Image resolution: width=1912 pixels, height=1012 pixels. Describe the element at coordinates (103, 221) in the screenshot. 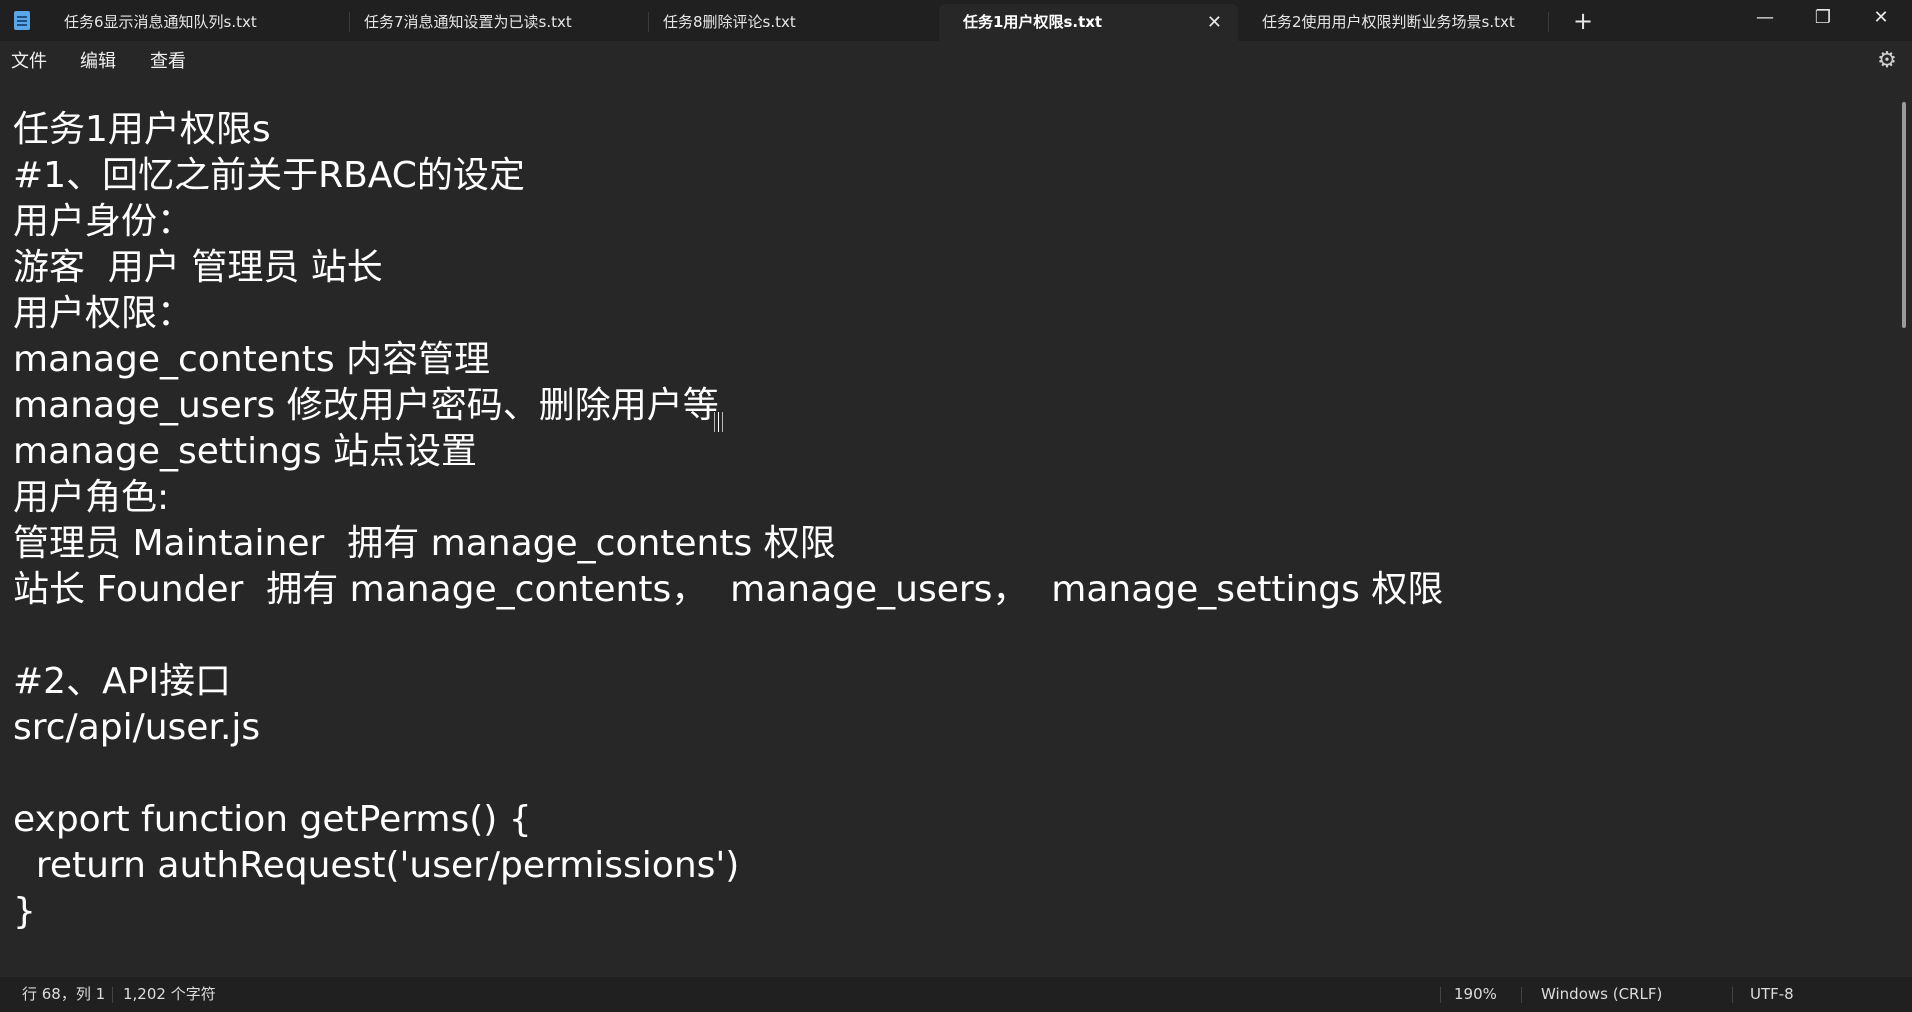

I see `text-line: 用户身份：` at that location.